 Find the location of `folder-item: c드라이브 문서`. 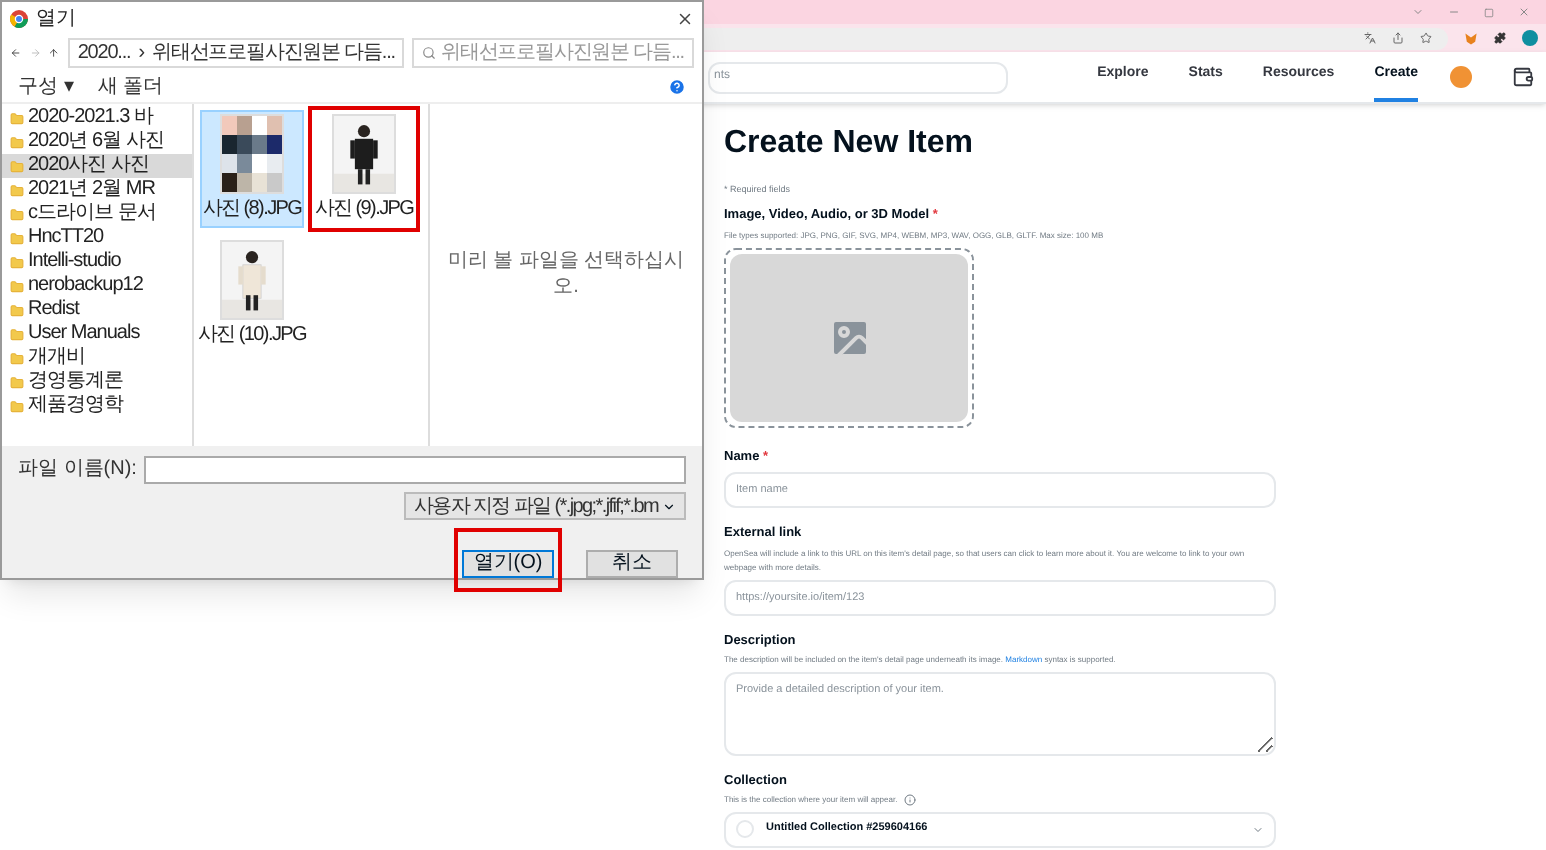

folder-item: c드라이브 문서 is located at coordinates (97, 214).